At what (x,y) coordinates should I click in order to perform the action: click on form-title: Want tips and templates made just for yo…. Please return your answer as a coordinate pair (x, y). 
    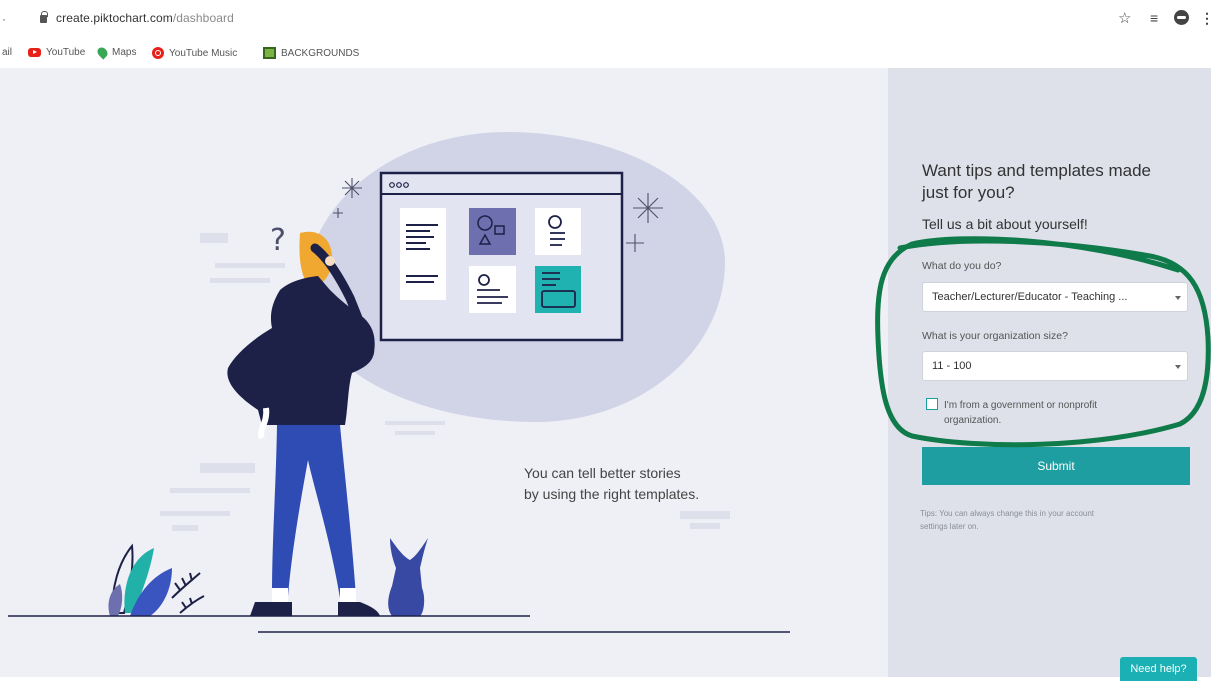
    Looking at the image, I should click on (1036, 181).